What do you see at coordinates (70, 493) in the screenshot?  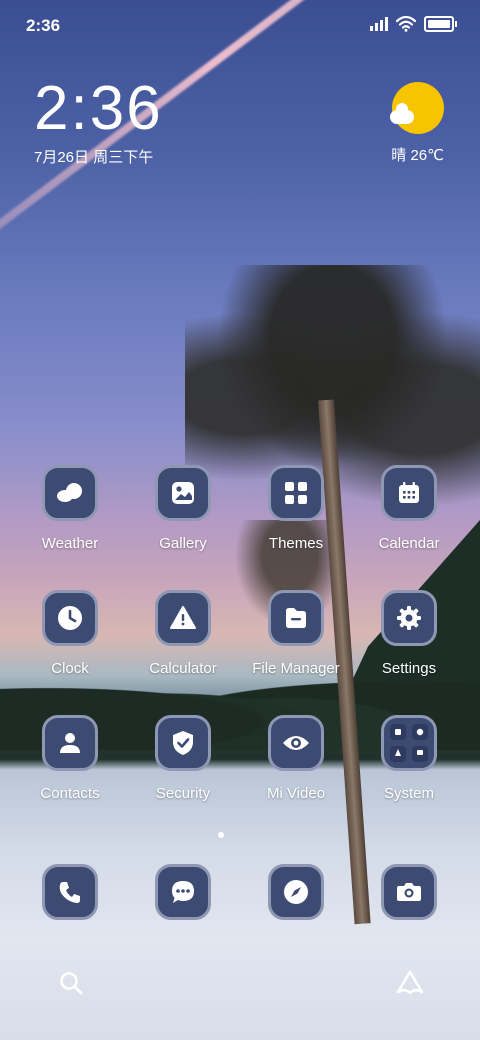 I see `weather-icon` at bounding box center [70, 493].